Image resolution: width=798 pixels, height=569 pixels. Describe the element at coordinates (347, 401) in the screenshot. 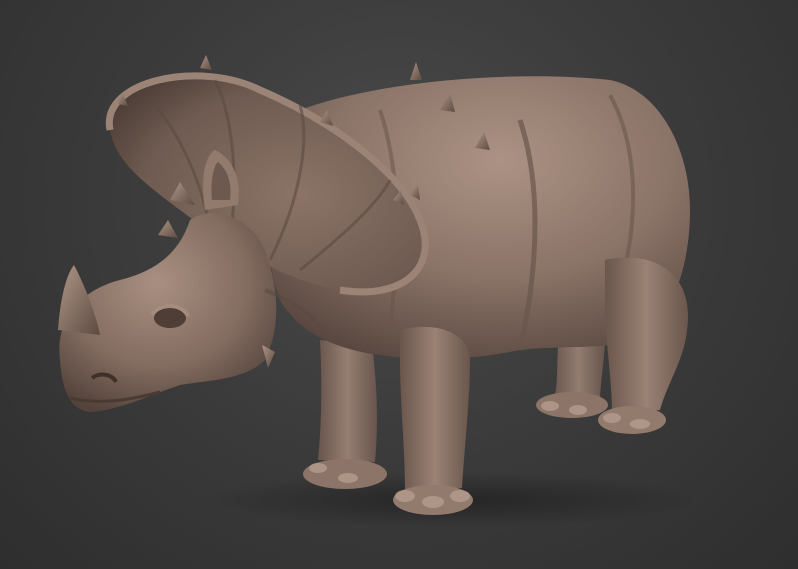

I see `far-front-leg` at that location.